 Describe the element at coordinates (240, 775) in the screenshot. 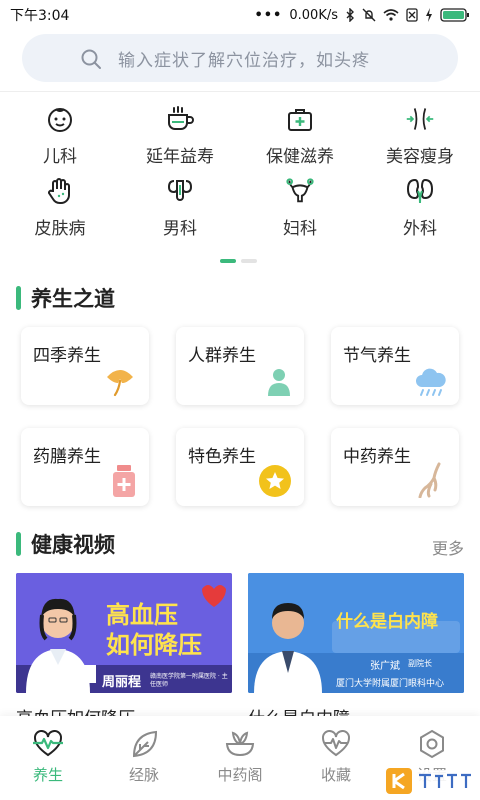

I see `tab-label: 中药阁` at that location.